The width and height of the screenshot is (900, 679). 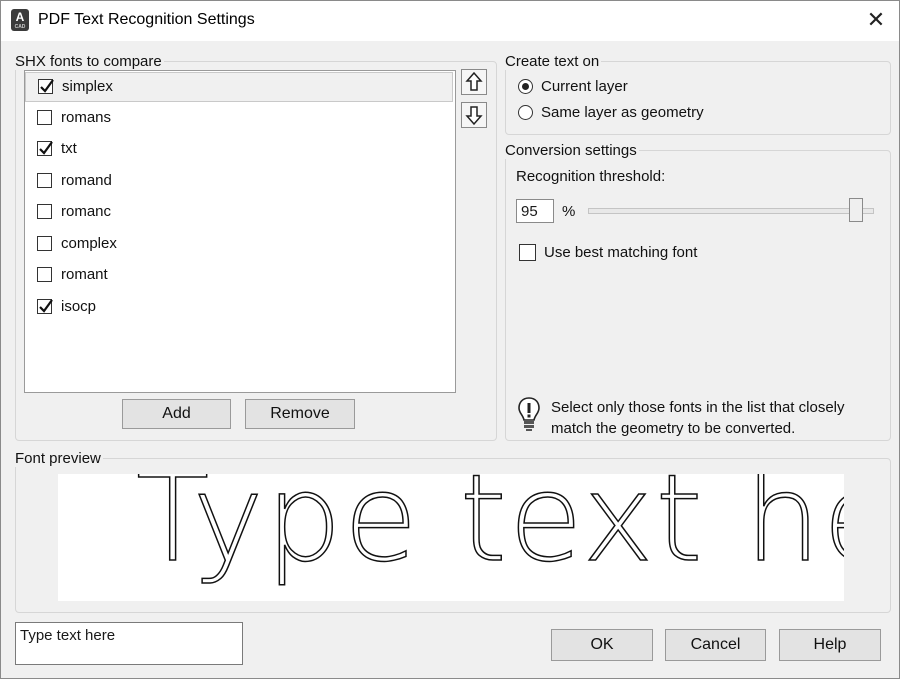 What do you see at coordinates (239, 308) in the screenshot?
I see `list-item: isocp` at bounding box center [239, 308].